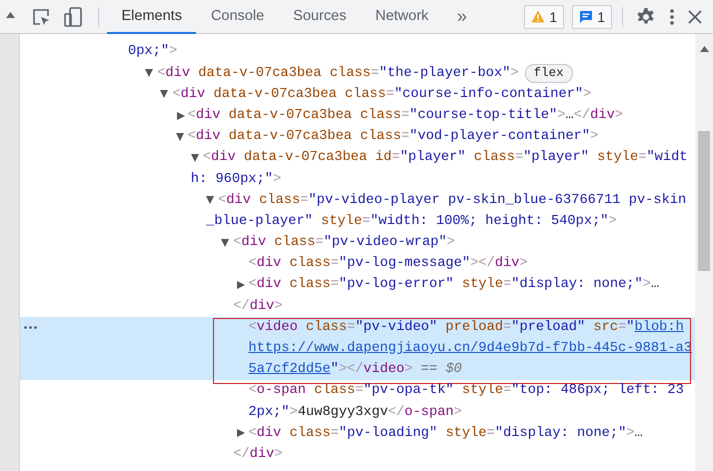 This screenshot has height=471, width=713. Describe the element at coordinates (338, 73) in the screenshot. I see `code-line: <div data-v-07ca3bea class="the-player-box">` at that location.